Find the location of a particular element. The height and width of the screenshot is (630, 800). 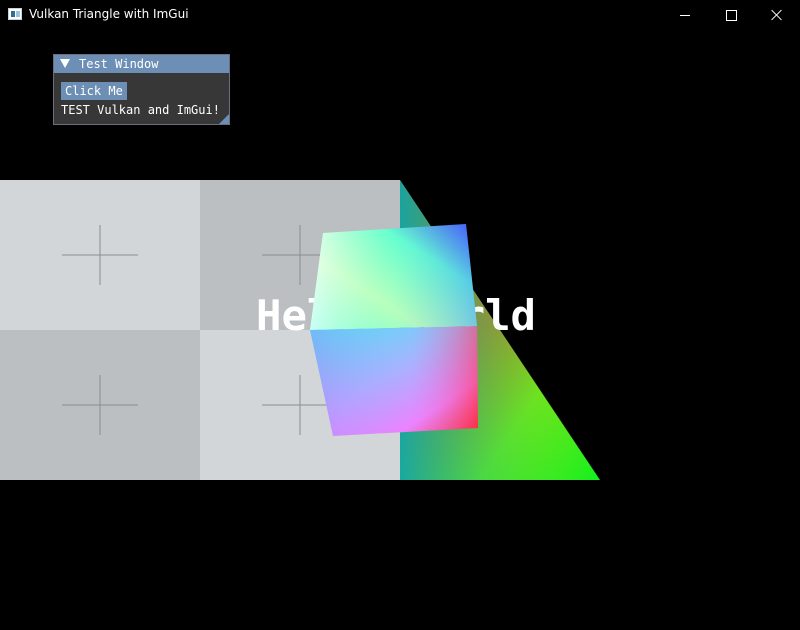

close-icon is located at coordinates (777, 15).